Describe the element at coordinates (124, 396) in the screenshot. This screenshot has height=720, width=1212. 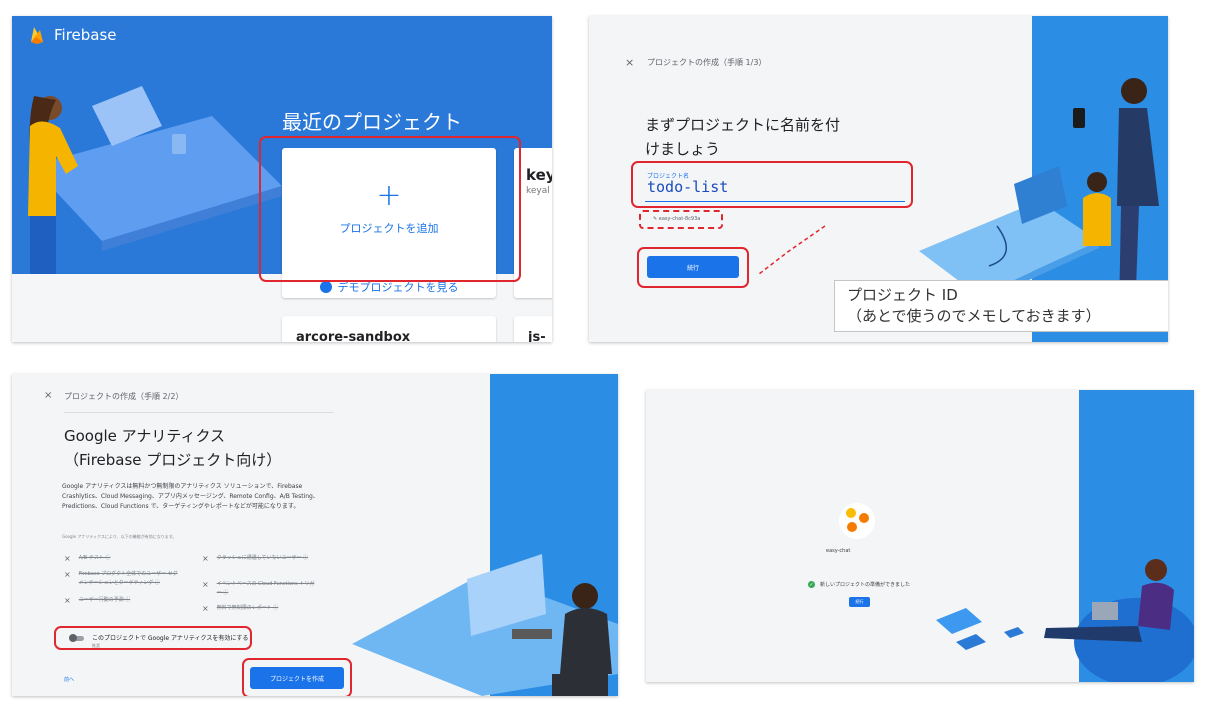
I see `step-label: プロジェクトの作成（手順 2/2）` at that location.